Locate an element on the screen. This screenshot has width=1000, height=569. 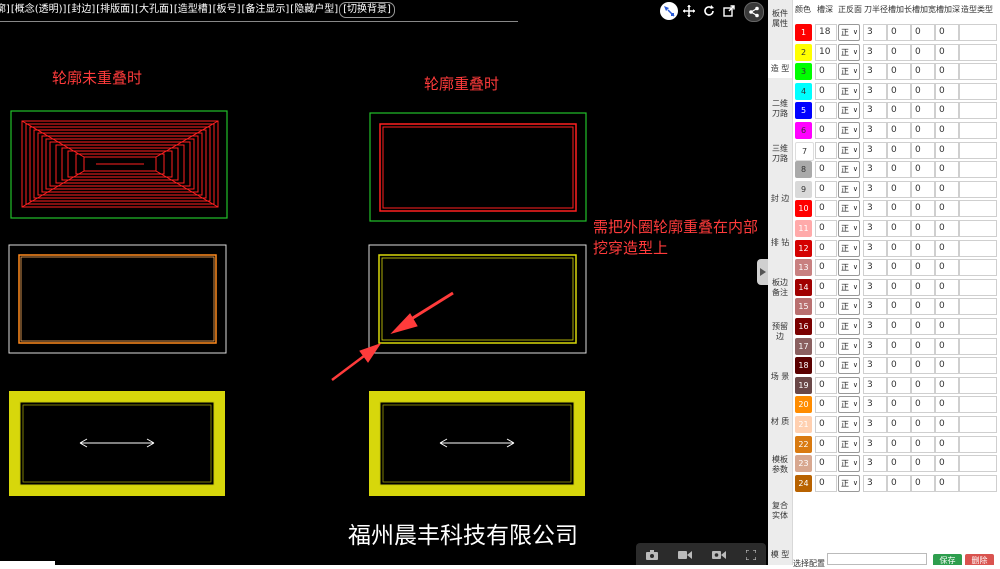
tab-material: 材 质 is located at coordinates (780, 422).